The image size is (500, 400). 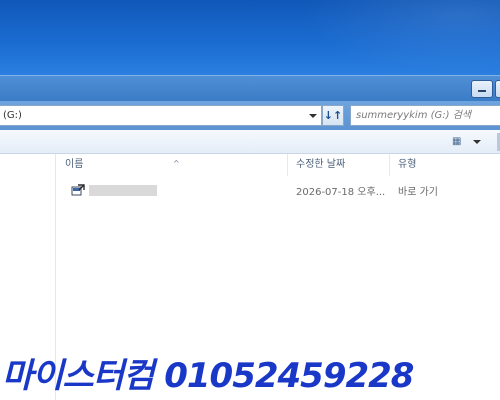 I want to click on chevron-down-icon, so click(x=313, y=115).